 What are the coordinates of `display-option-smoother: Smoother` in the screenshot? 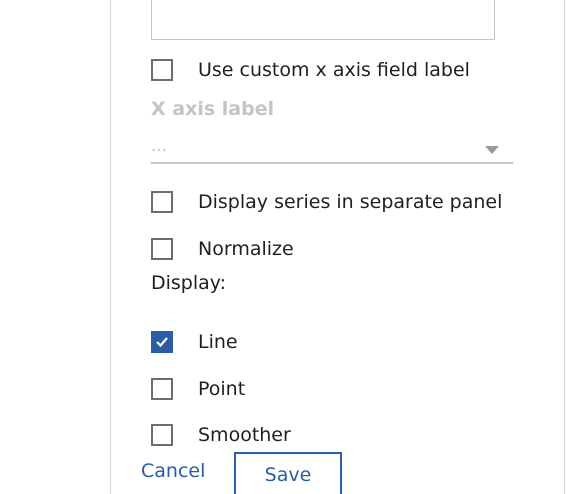 It's located at (221, 435).